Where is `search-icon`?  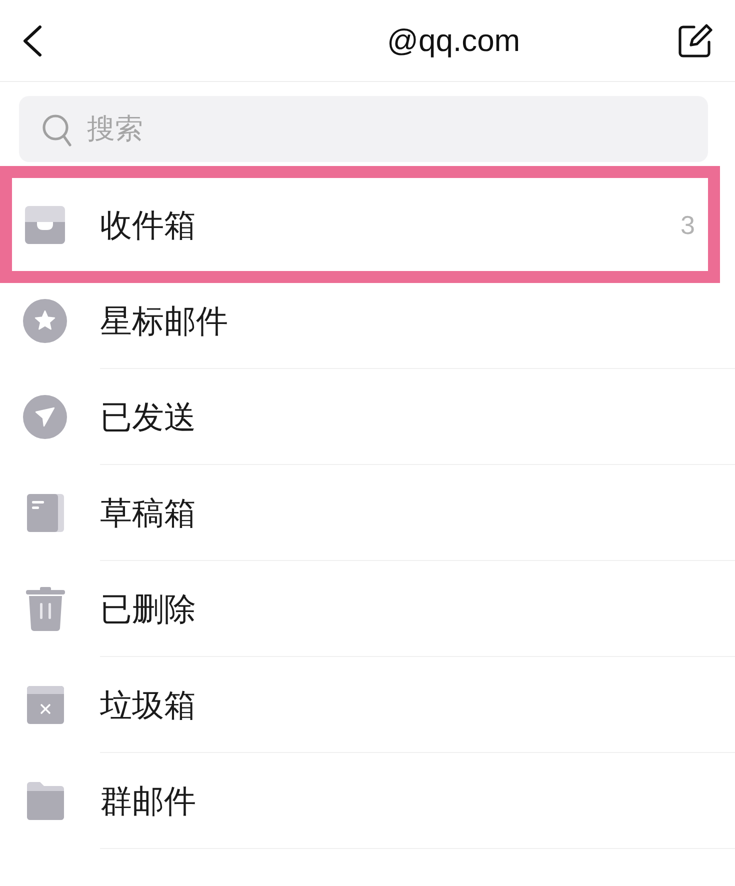
search-icon is located at coordinates (57, 130).